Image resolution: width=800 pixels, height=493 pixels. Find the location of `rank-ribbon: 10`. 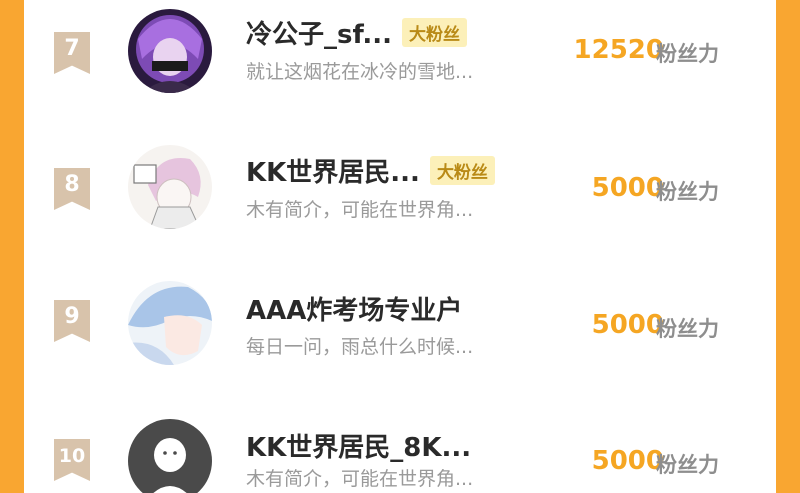

rank-ribbon: 10 is located at coordinates (72, 460).